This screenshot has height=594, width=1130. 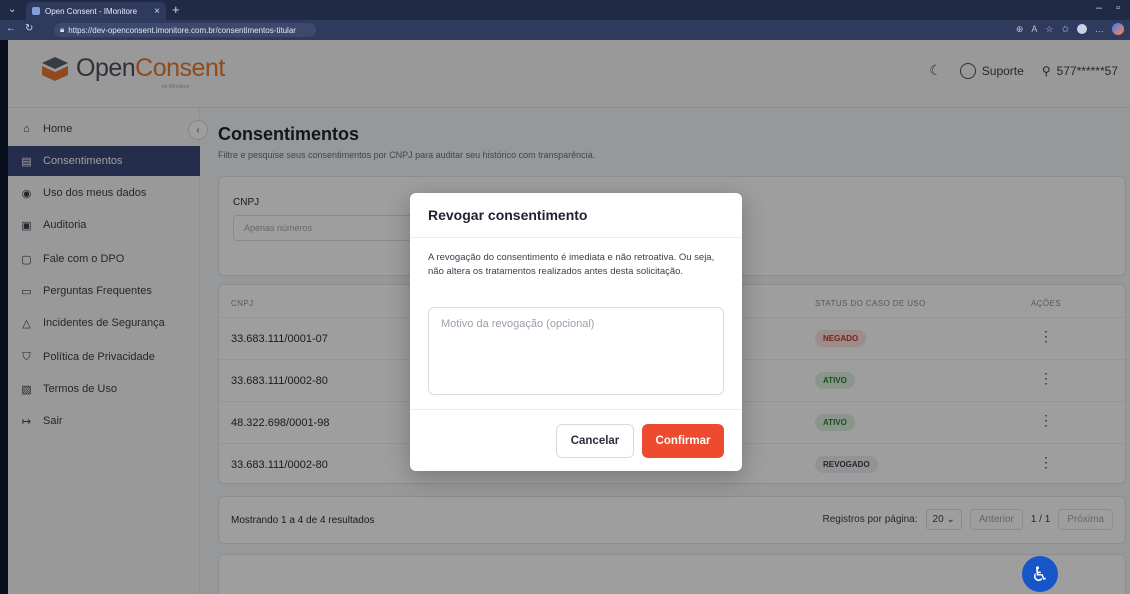 What do you see at coordinates (1118, 8) in the screenshot?
I see `restore-icon: ▫` at bounding box center [1118, 8].